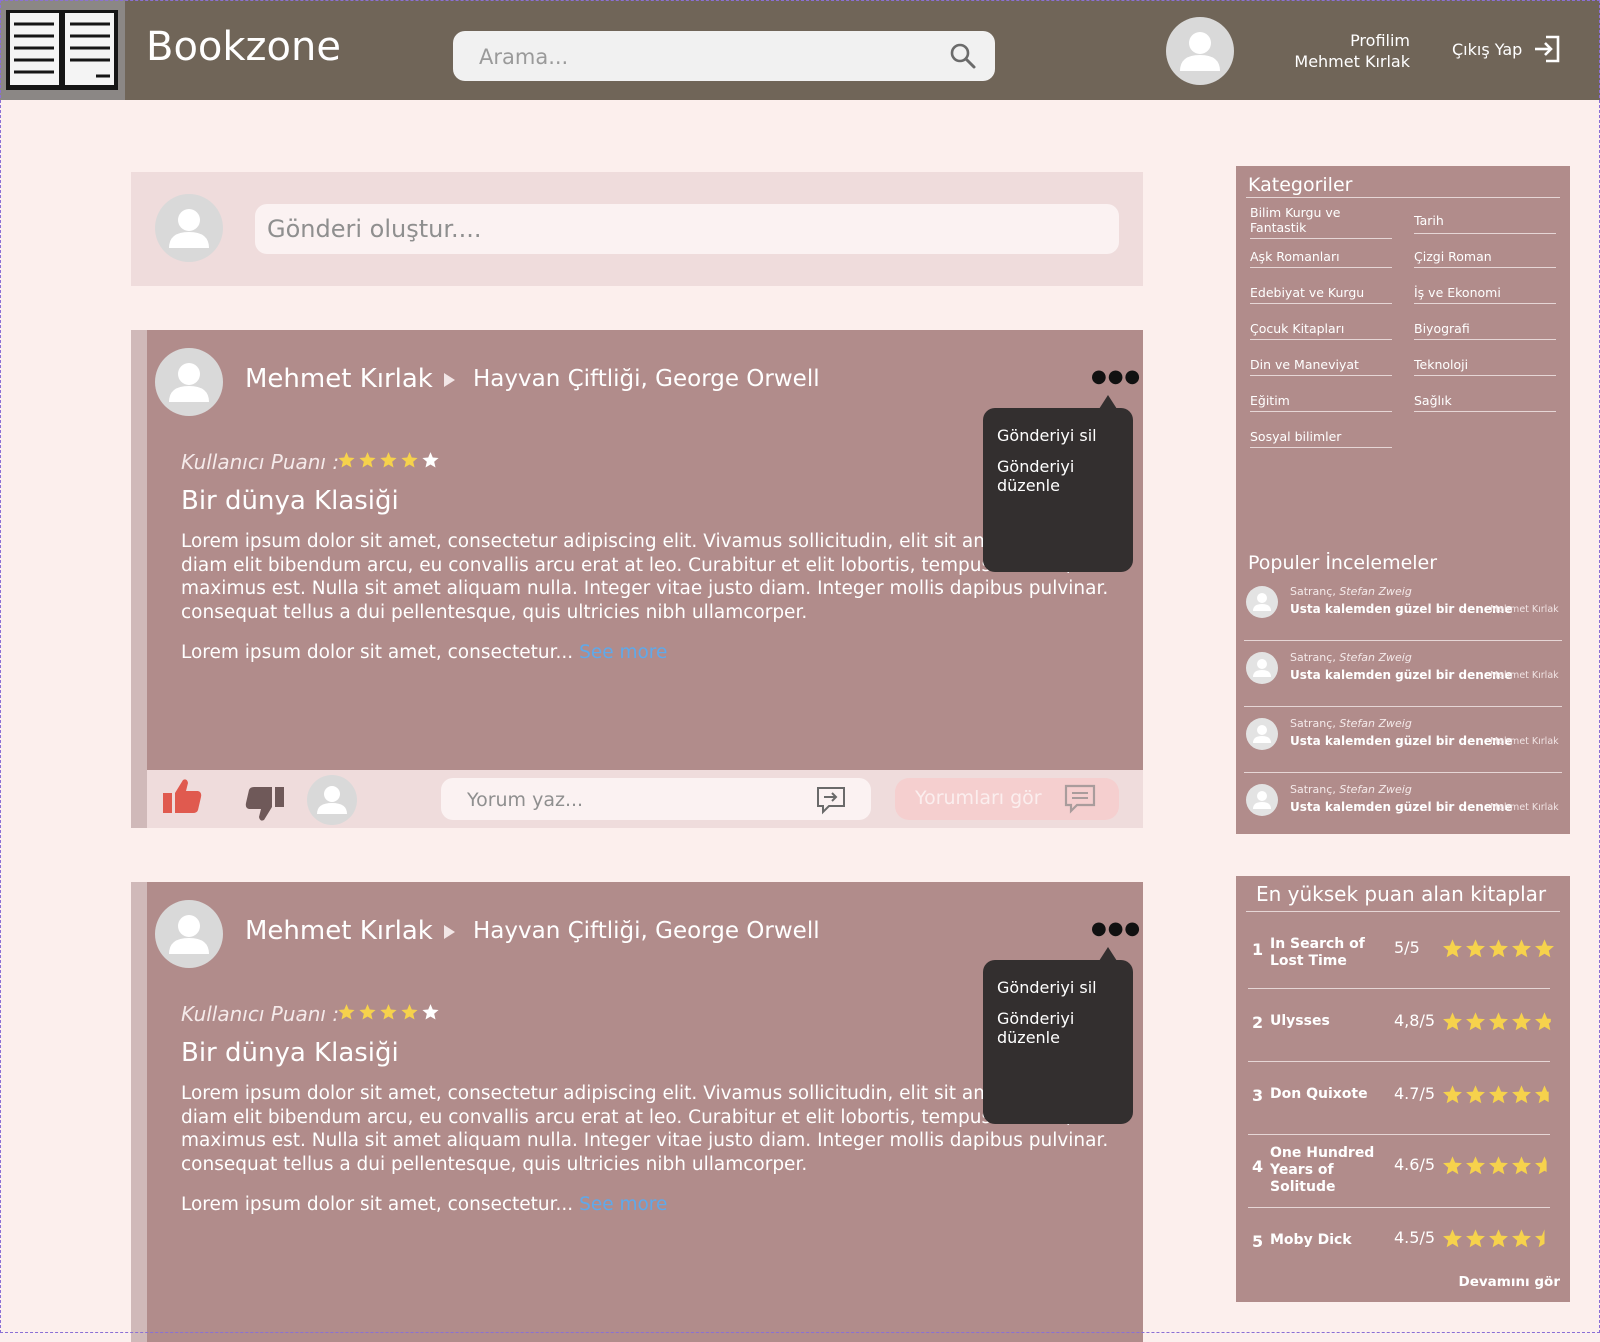 This screenshot has width=1600, height=1342. I want to click on comment-input, so click(632, 800).